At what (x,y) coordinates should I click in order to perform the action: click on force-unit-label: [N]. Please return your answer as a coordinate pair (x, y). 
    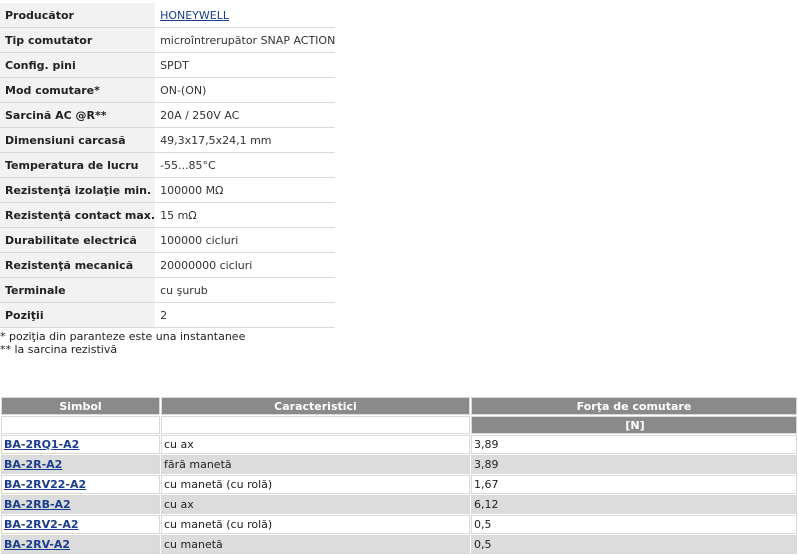
    Looking at the image, I should click on (634, 425).